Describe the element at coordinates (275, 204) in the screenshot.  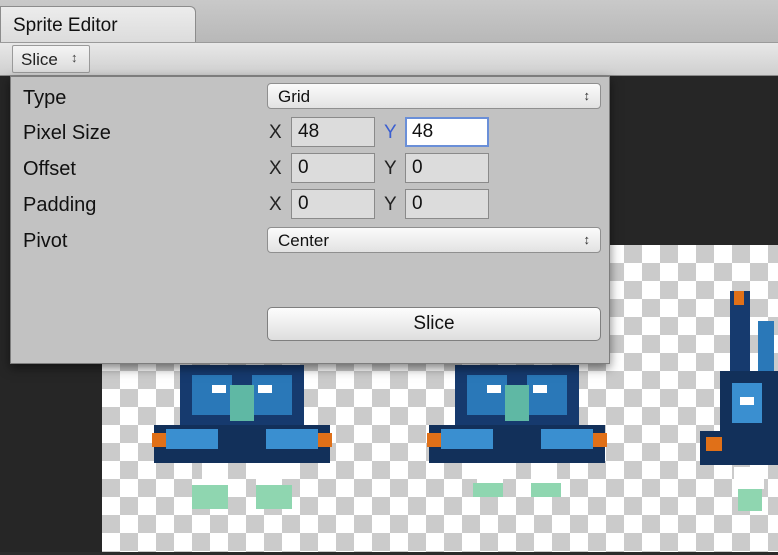
I see `padding-x-label: X` at that location.